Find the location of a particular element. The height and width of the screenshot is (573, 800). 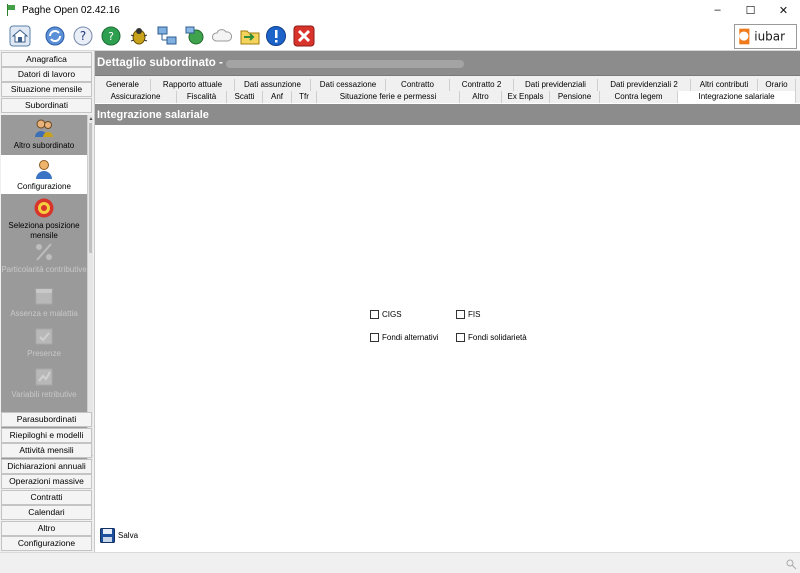

tab-contra-legem: Contra legem is located at coordinates (639, 97).